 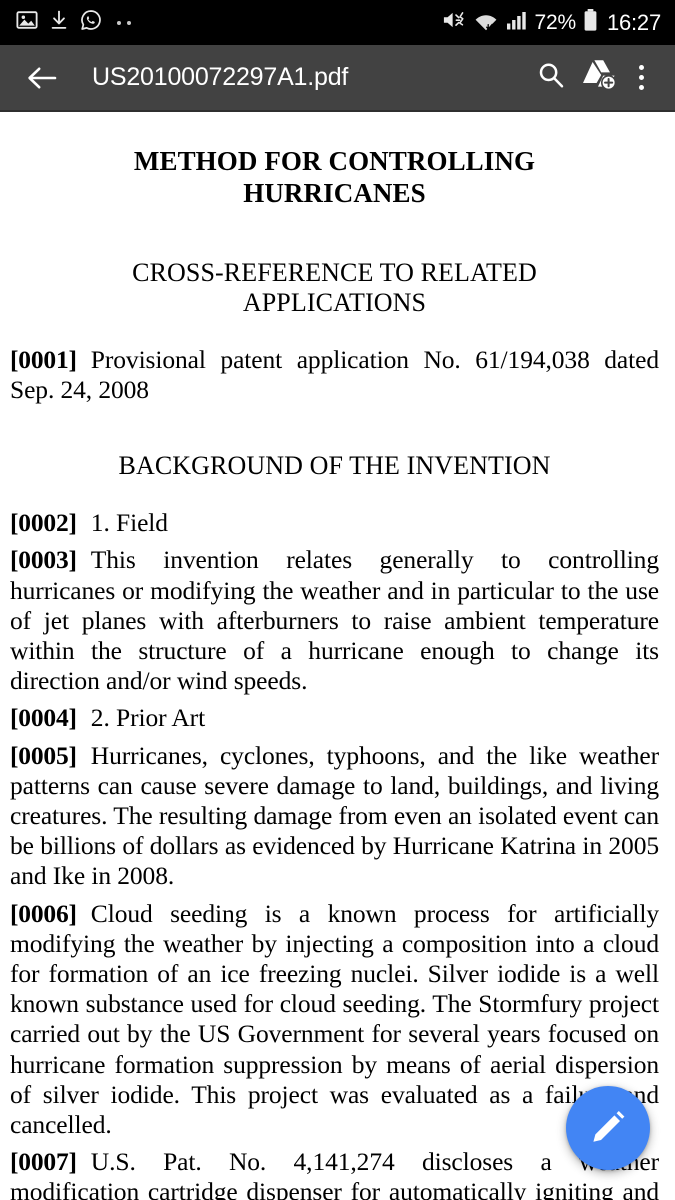 What do you see at coordinates (43, 913) in the screenshot?
I see `paragraph-number: [0006]` at bounding box center [43, 913].